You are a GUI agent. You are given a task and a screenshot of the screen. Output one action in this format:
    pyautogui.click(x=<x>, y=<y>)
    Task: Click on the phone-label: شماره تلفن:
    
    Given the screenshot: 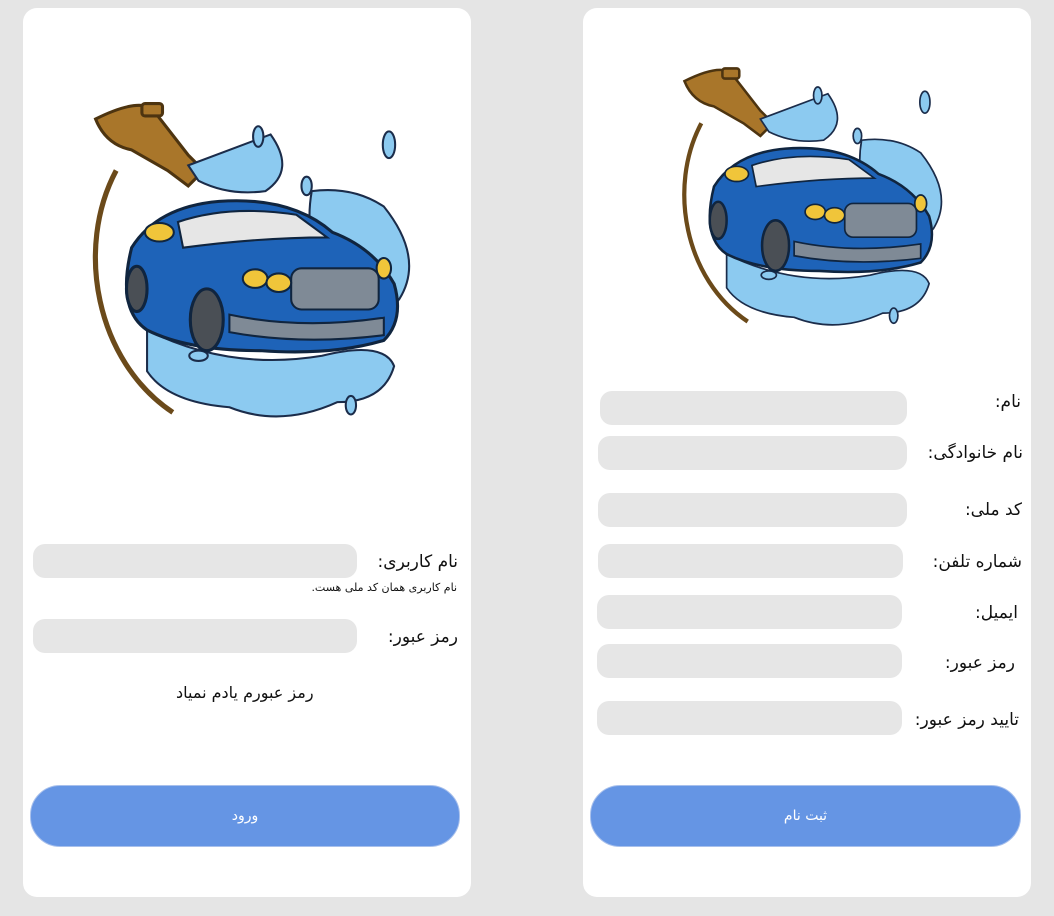 What is the action you would take?
    pyautogui.click(x=977, y=562)
    